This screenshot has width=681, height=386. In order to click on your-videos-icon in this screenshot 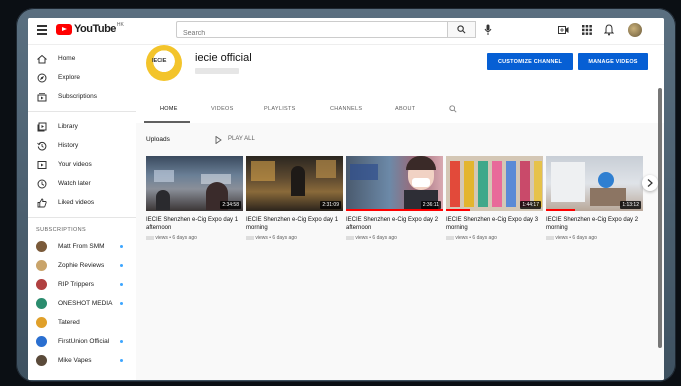, I will do `click(42, 165)`.